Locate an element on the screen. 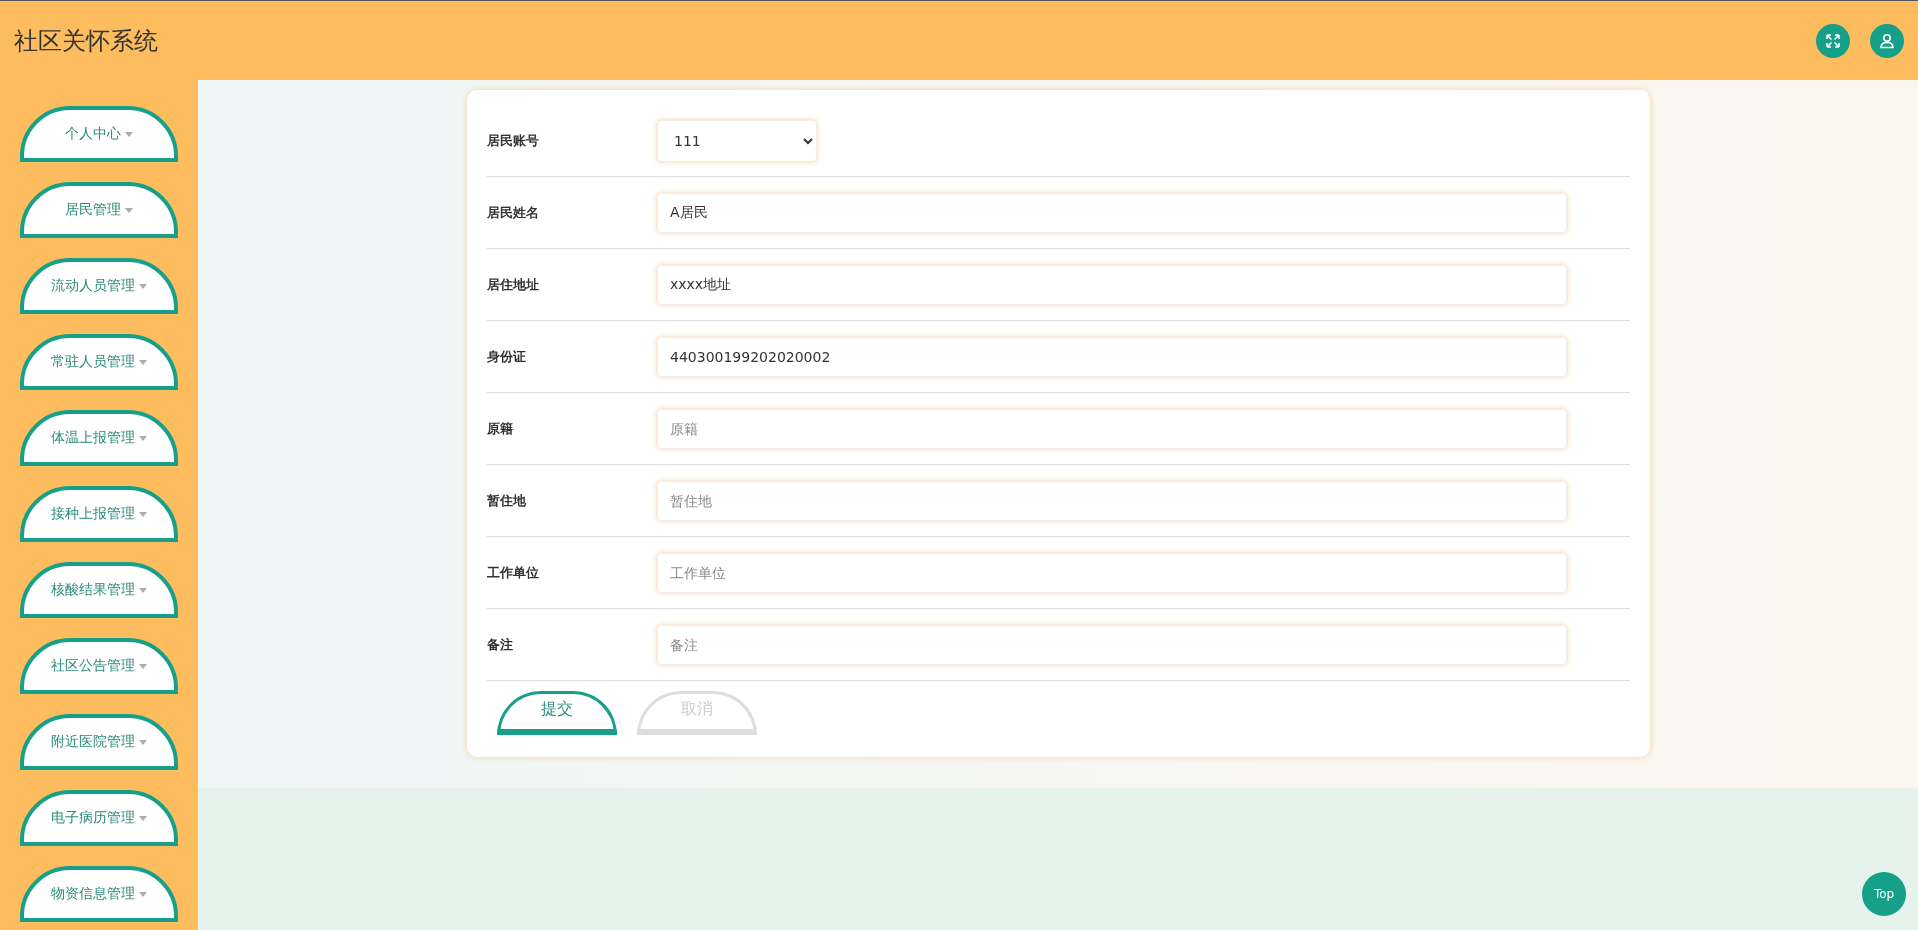 This screenshot has height=930, width=1918. field-label: 暂住地 is located at coordinates (507, 500).